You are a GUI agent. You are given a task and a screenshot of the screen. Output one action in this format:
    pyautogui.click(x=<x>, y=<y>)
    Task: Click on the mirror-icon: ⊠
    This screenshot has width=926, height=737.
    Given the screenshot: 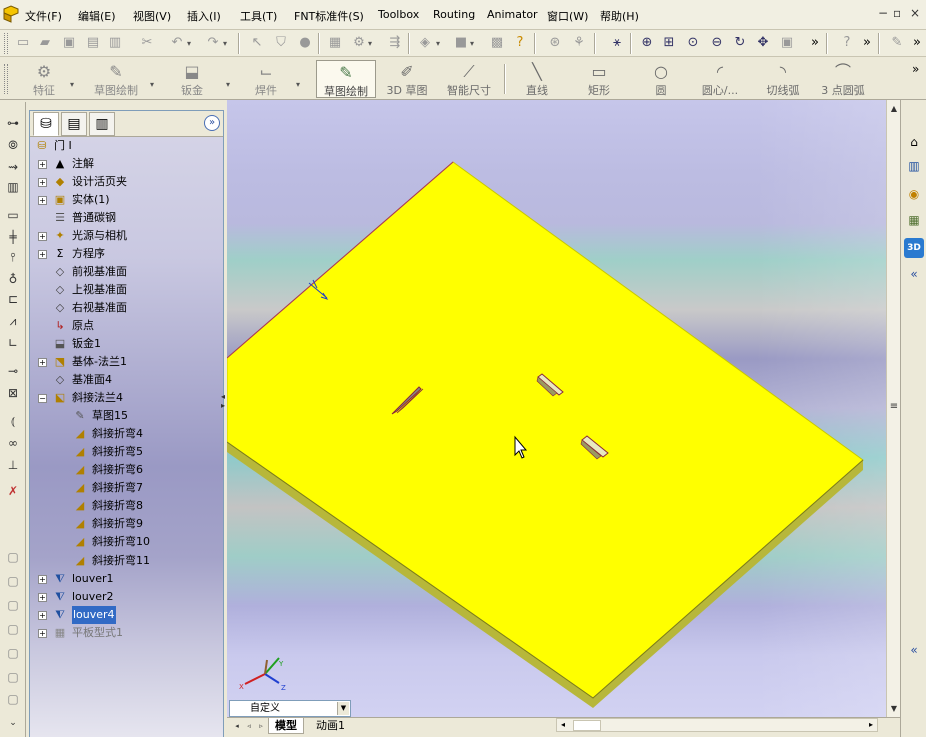 What is the action you would take?
    pyautogui.click(x=13, y=393)
    